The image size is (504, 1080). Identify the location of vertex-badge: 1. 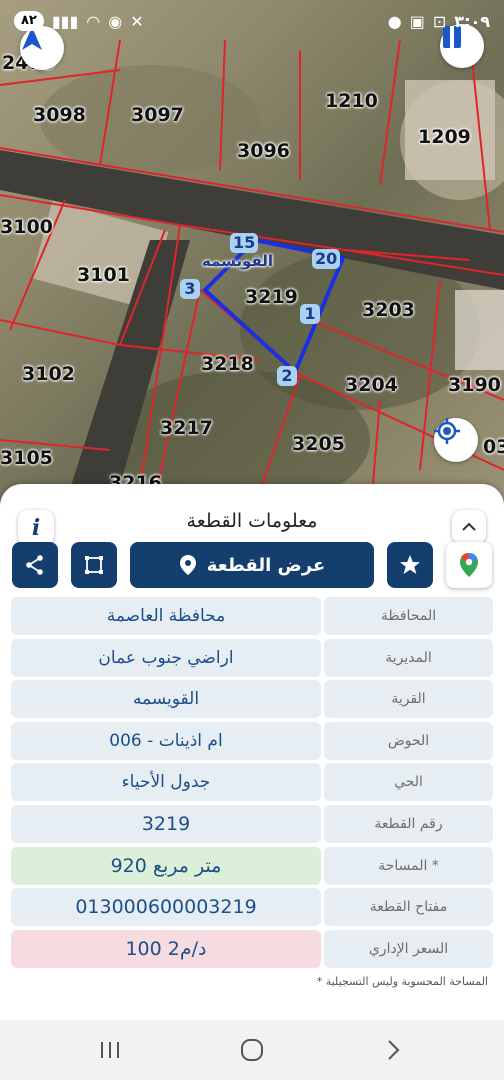
(310, 314).